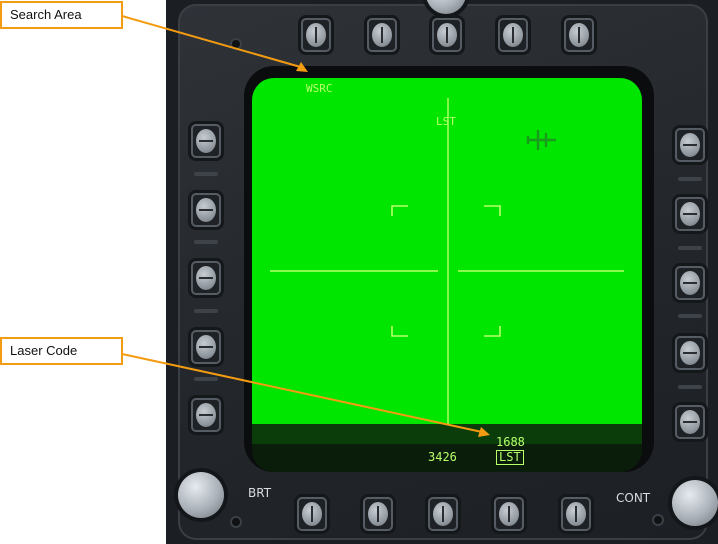 The height and width of the screenshot is (544, 718). What do you see at coordinates (302, 393) in the screenshot?
I see `laser-code-leader-line` at bounding box center [302, 393].